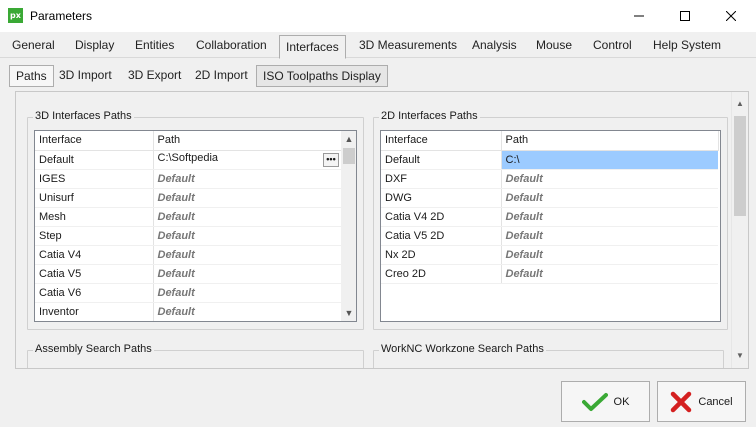  I want to click on interface-cell: Unisurf, so click(94, 198).